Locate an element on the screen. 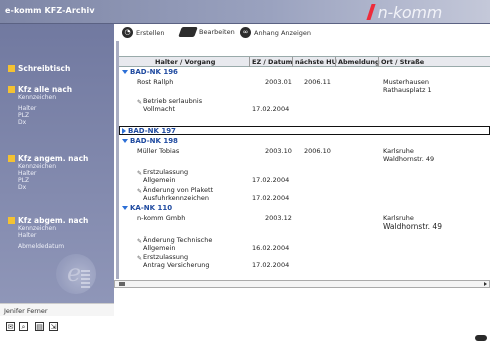 This screenshot has width=490, height=343. user-name: Jenifer Ferner is located at coordinates (26, 311).